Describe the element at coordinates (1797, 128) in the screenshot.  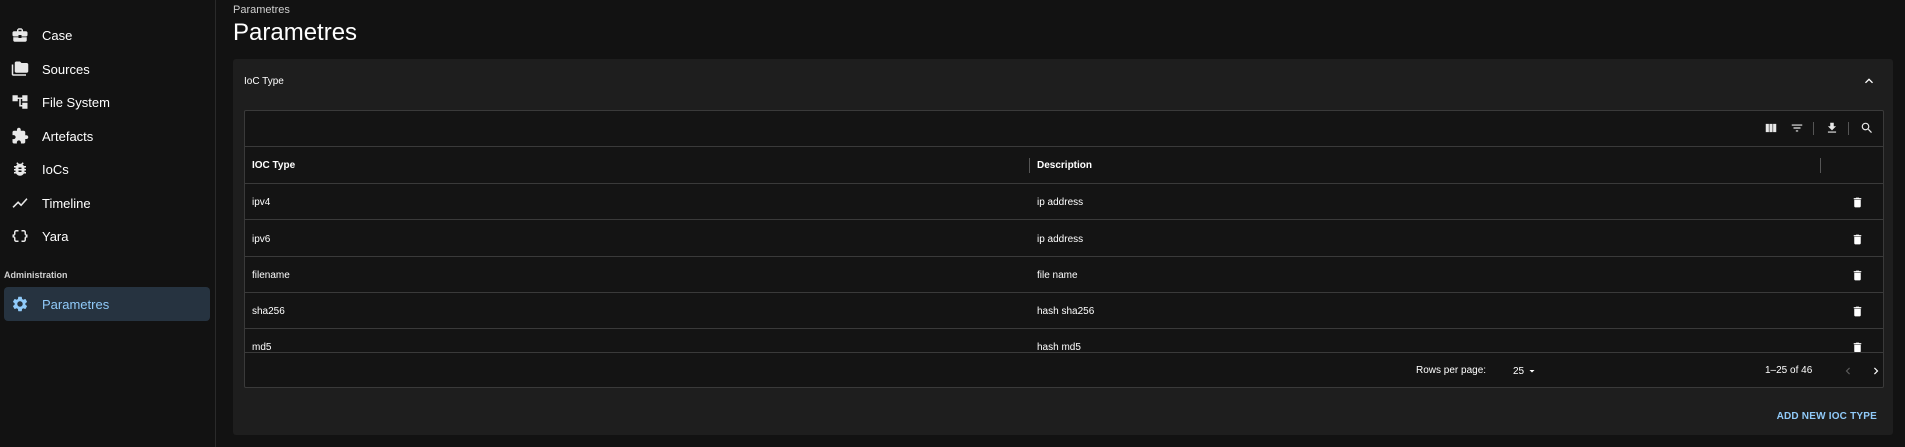
I see `filter-list-icon` at that location.